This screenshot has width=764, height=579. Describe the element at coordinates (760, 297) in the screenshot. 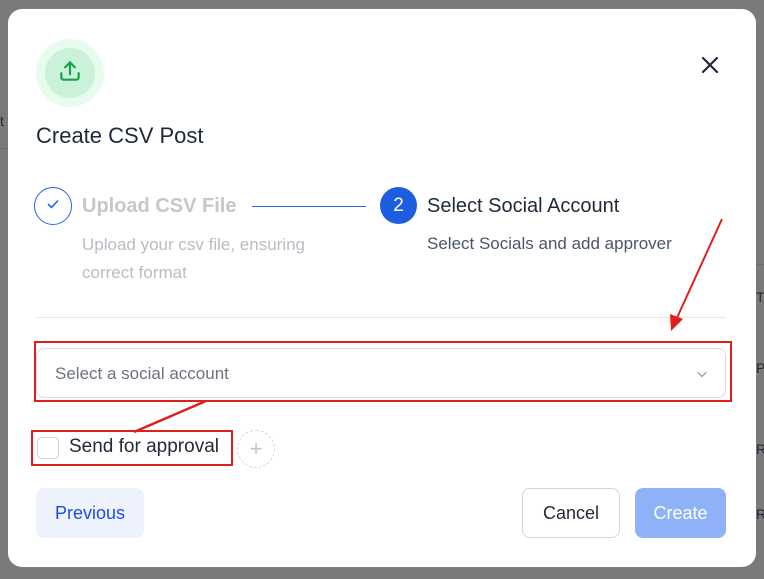

I see `background-text: Ty` at that location.